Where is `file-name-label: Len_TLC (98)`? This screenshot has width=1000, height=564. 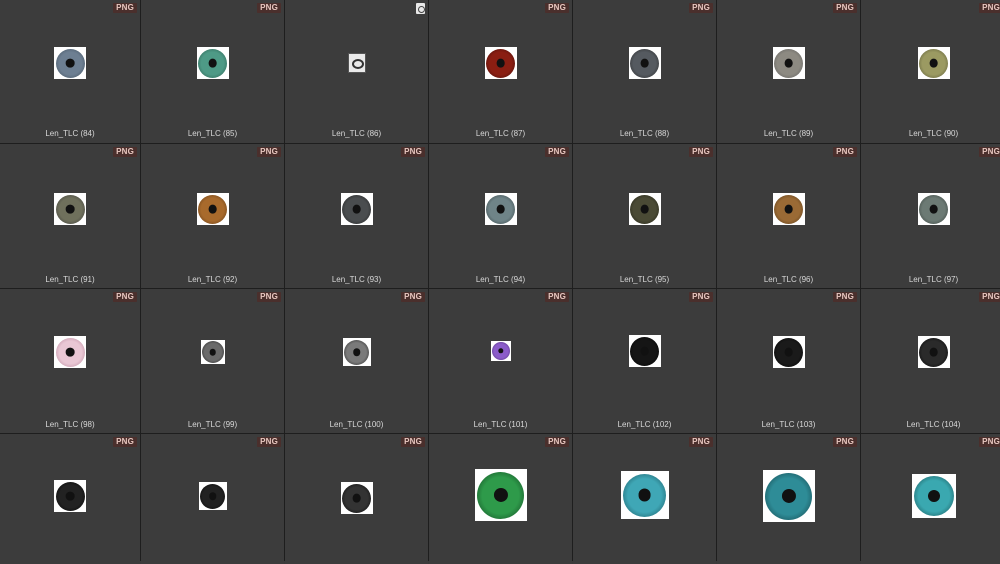
file-name-label: Len_TLC (98) is located at coordinates (70, 424).